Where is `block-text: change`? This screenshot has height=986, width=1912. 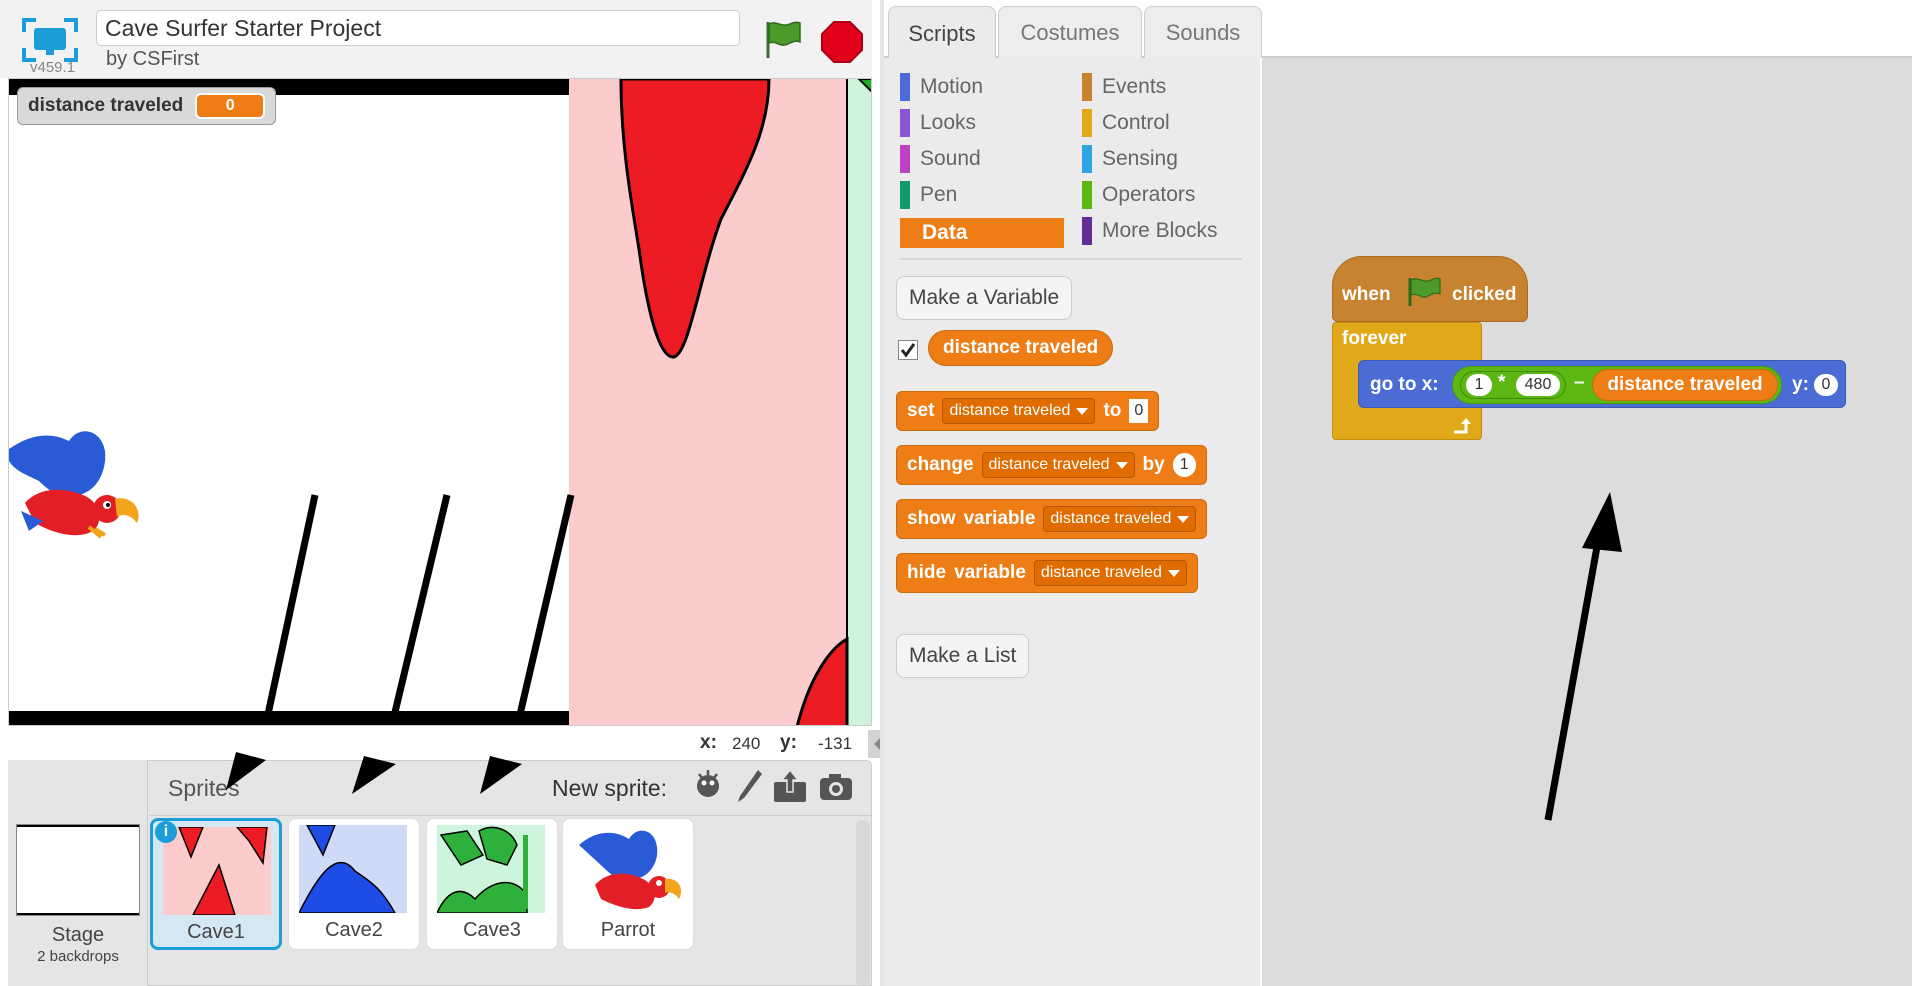 block-text: change is located at coordinates (940, 464).